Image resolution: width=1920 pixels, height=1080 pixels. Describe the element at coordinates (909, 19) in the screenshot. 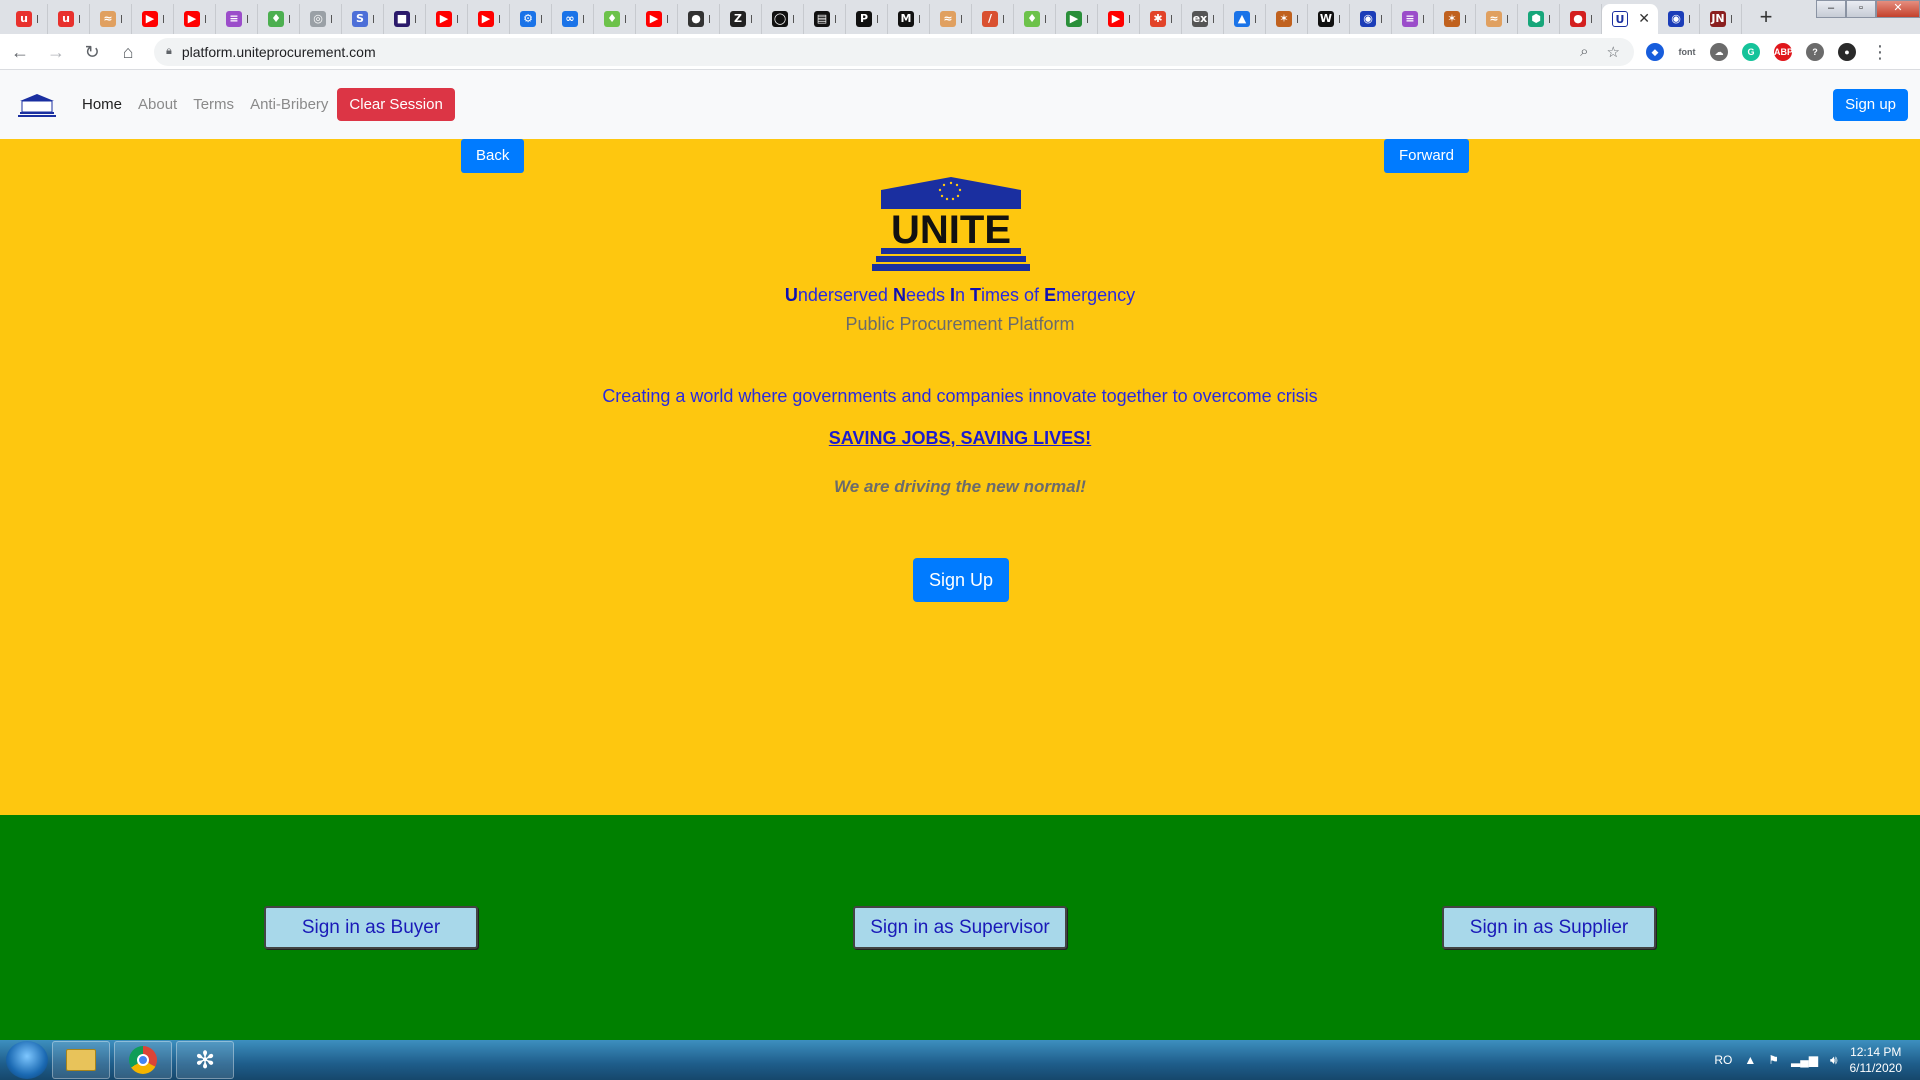

I see `browser-tab: M` at that location.